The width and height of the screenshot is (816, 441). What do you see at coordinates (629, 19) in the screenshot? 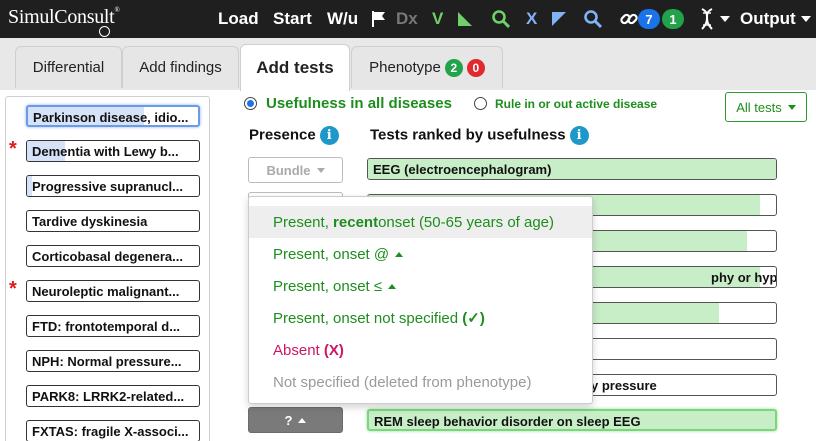
I see `link-icon` at bounding box center [629, 19].